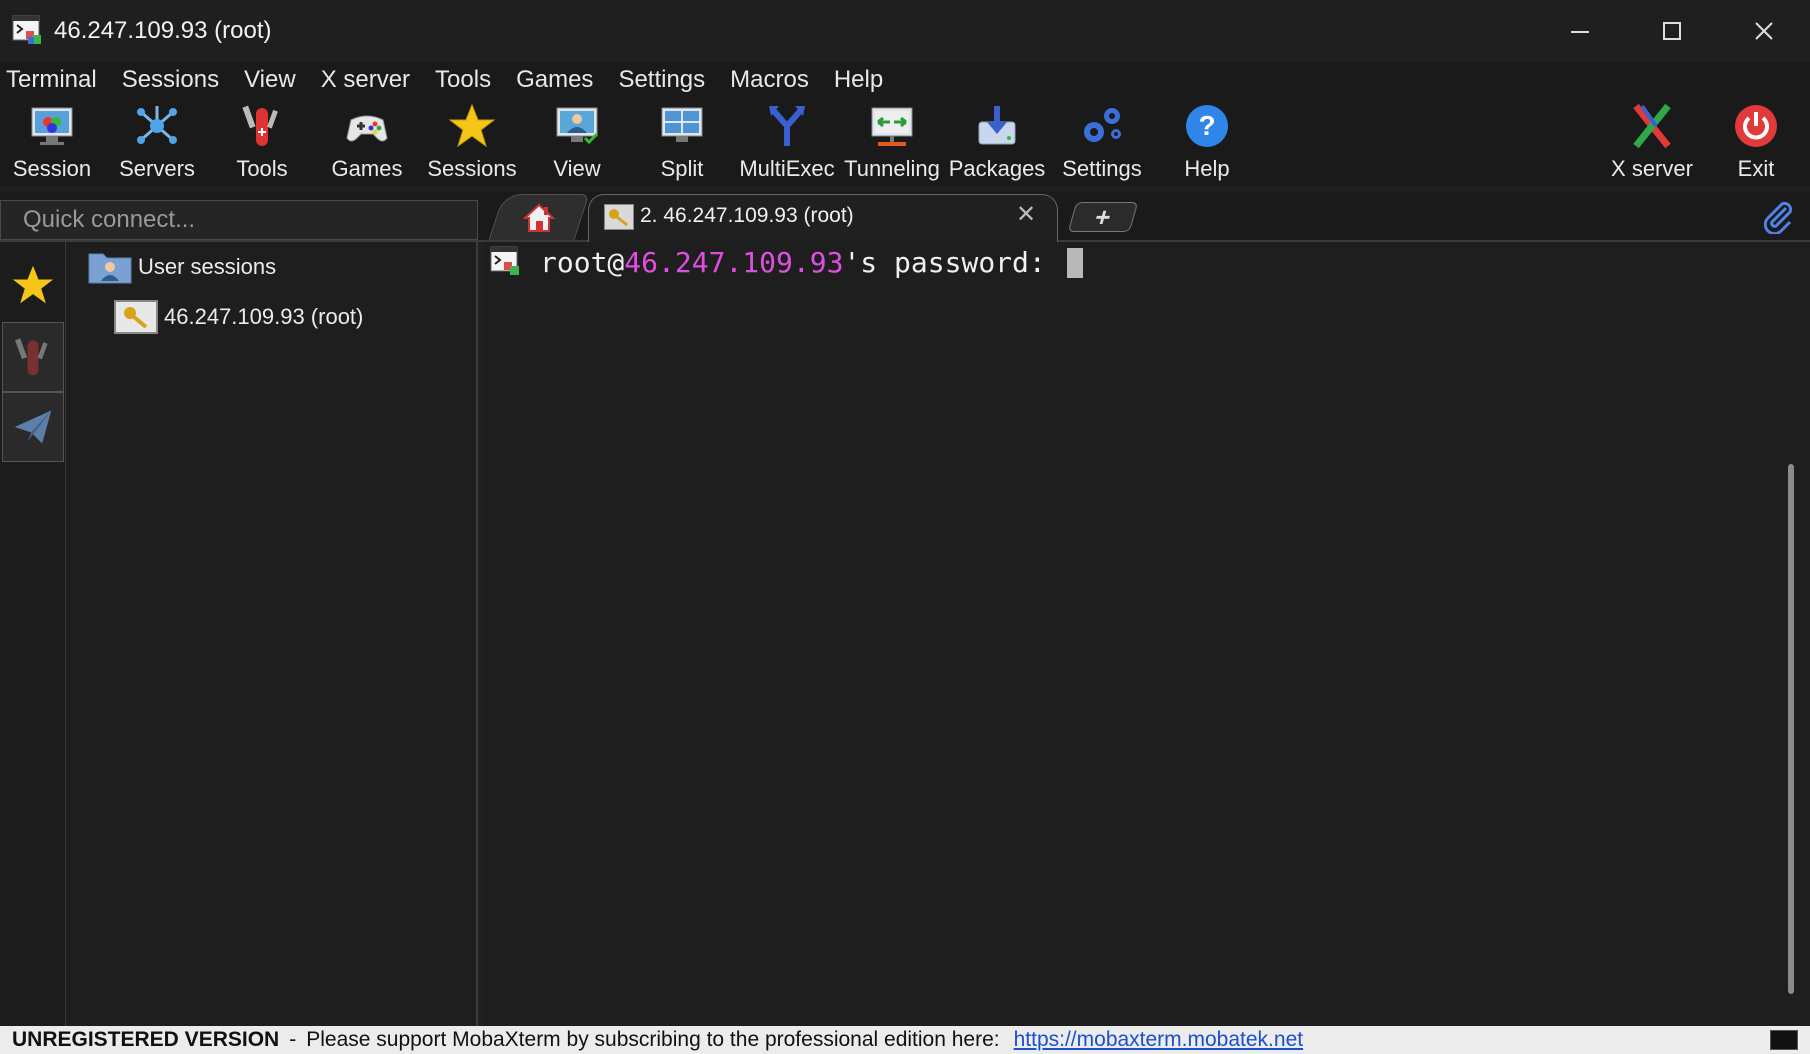 Image resolution: width=1810 pixels, height=1054 pixels. What do you see at coordinates (273, 80) in the screenshot?
I see `menu-view: View` at bounding box center [273, 80].